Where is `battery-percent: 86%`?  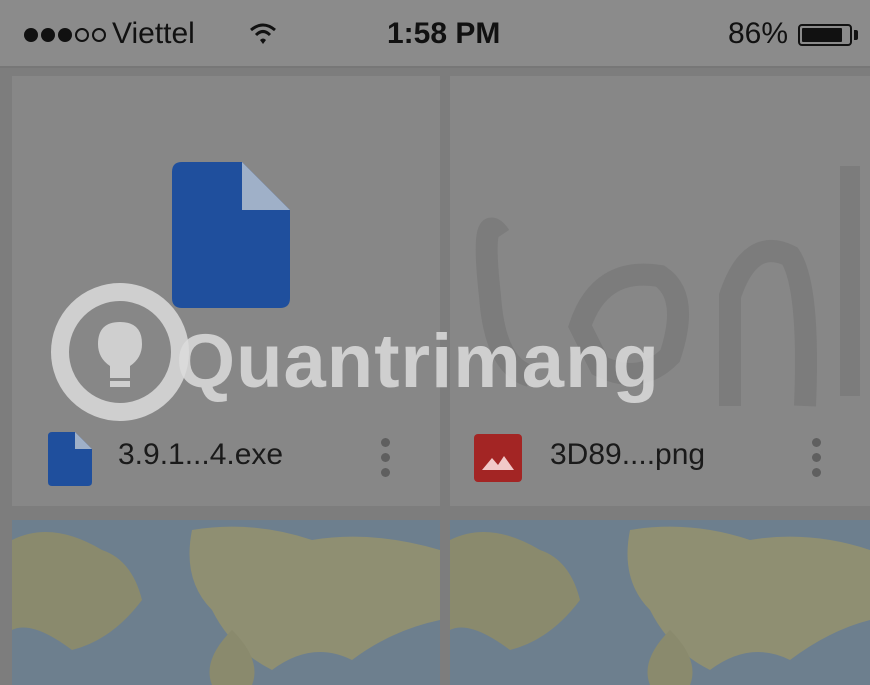 battery-percent: 86% is located at coordinates (758, 33).